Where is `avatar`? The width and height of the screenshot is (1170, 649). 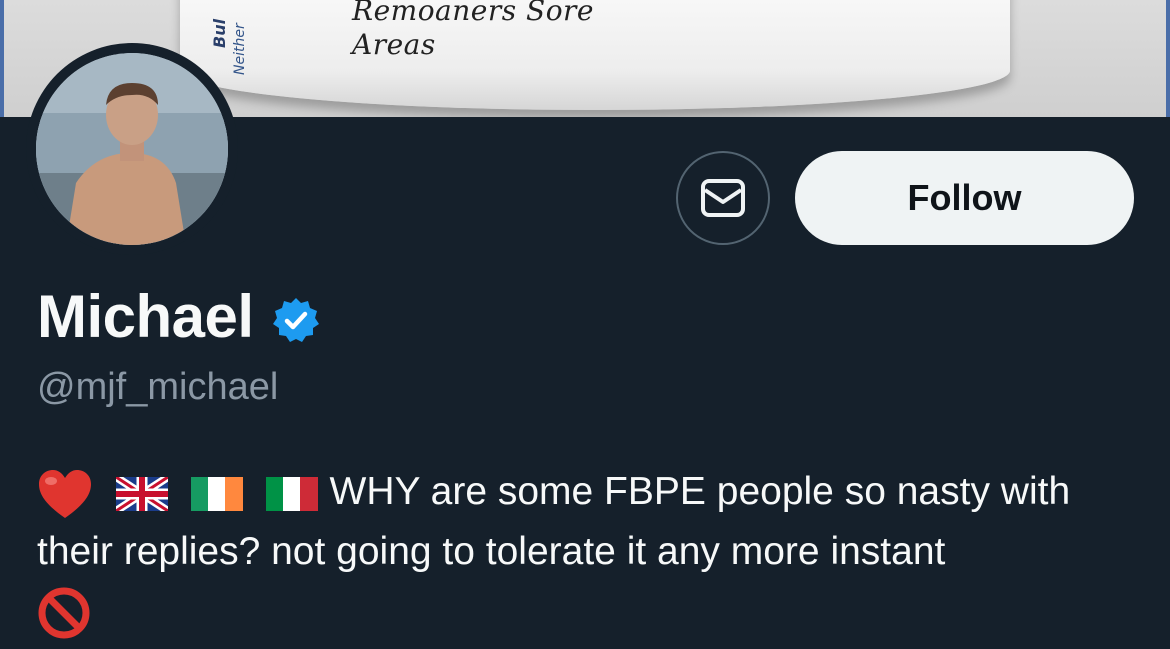 avatar is located at coordinates (132, 149).